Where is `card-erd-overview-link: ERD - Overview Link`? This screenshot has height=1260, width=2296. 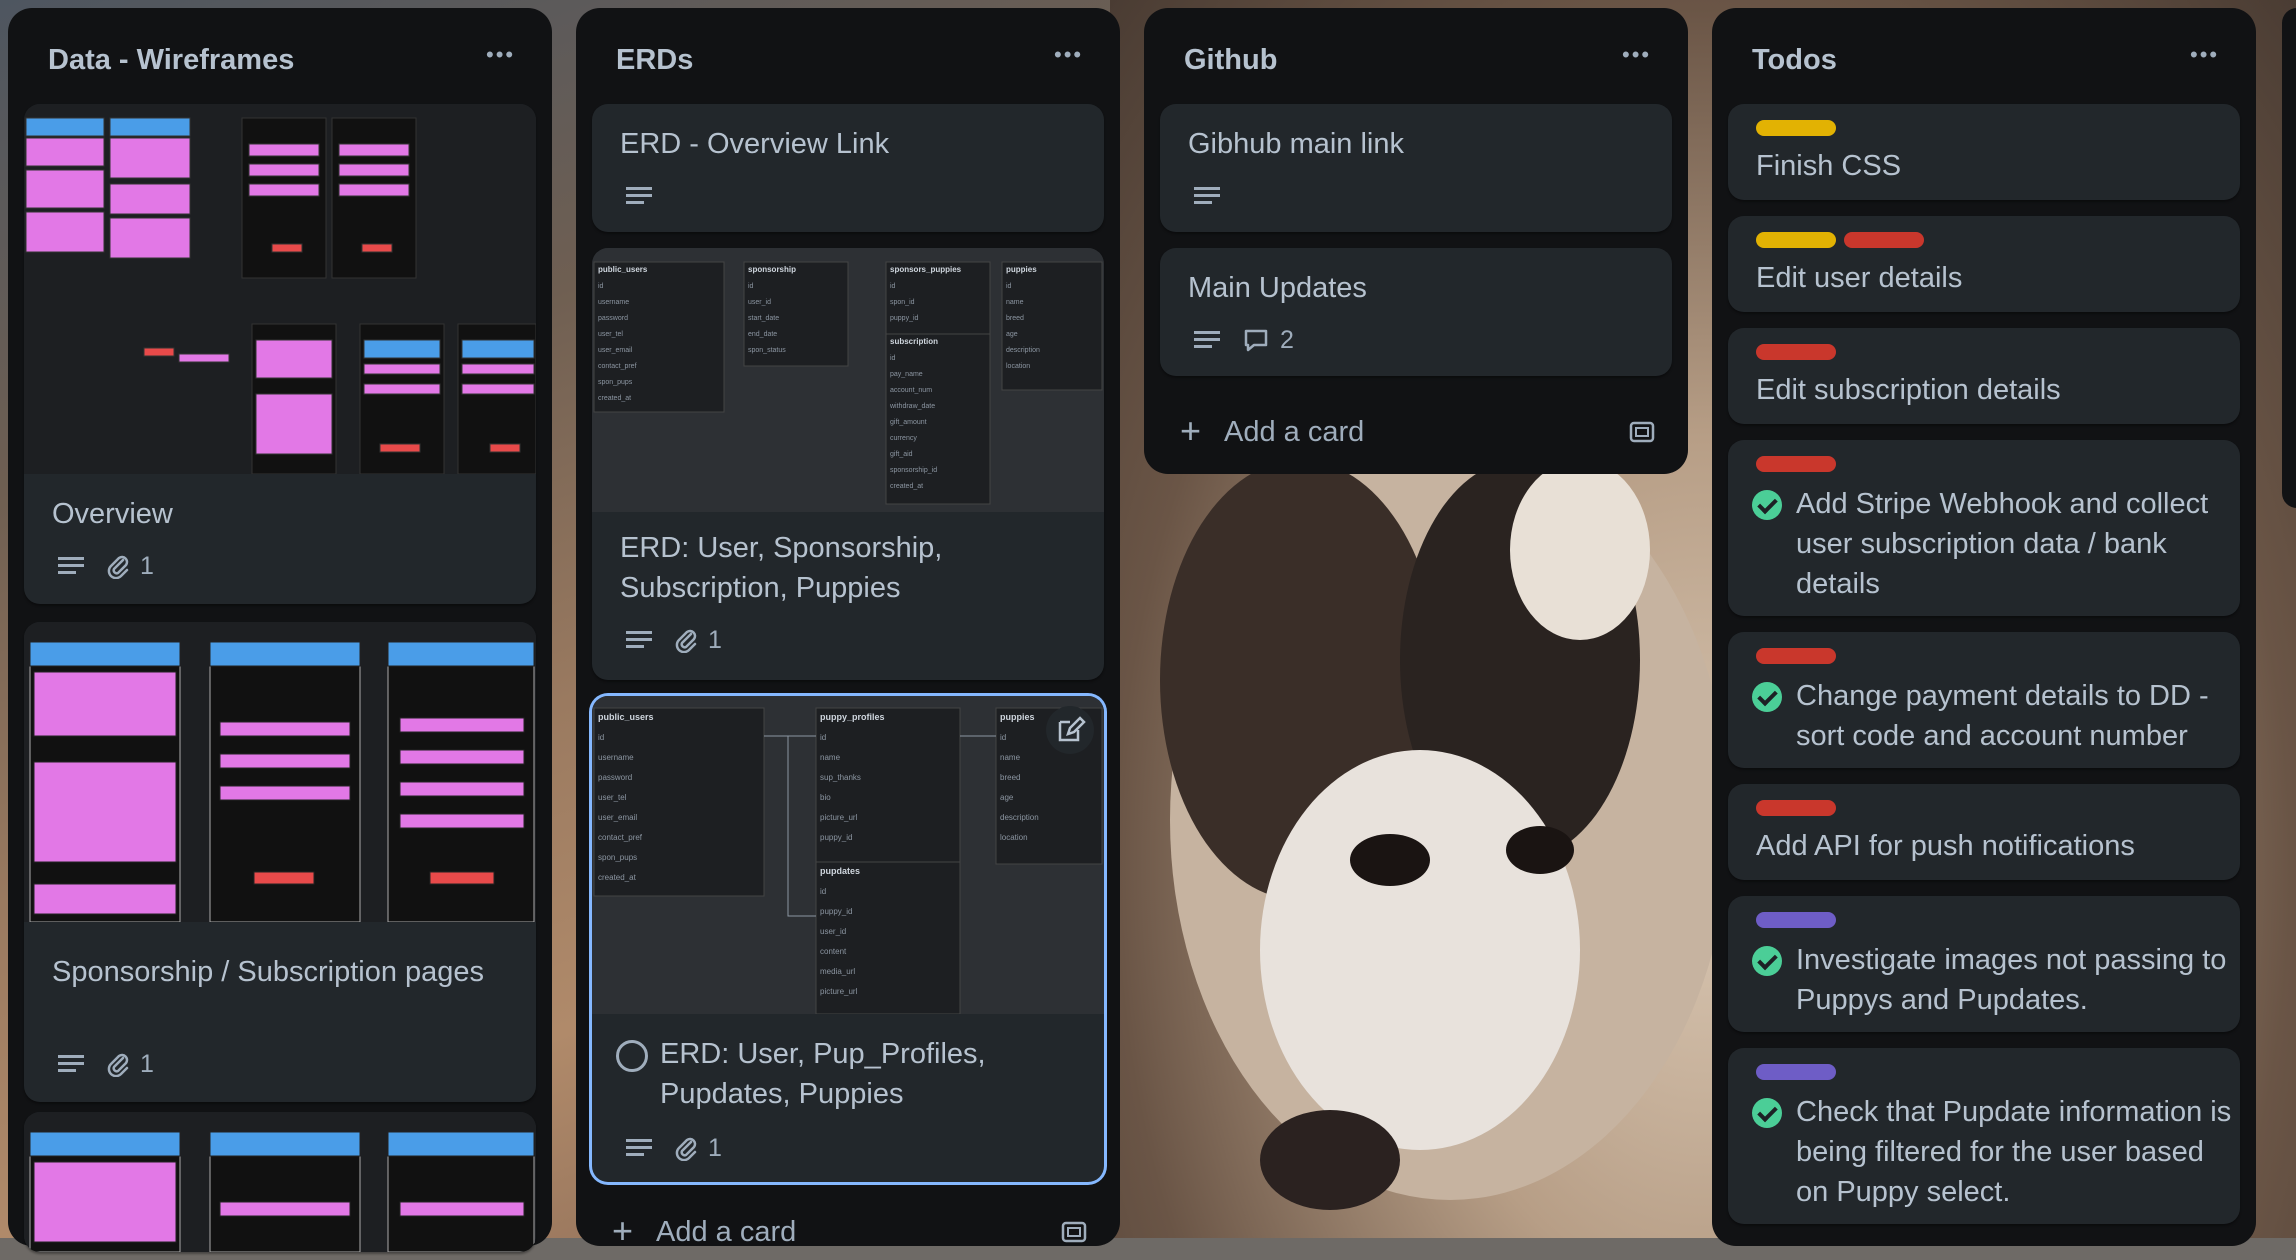 card-erd-overview-link: ERD - Overview Link is located at coordinates (848, 168).